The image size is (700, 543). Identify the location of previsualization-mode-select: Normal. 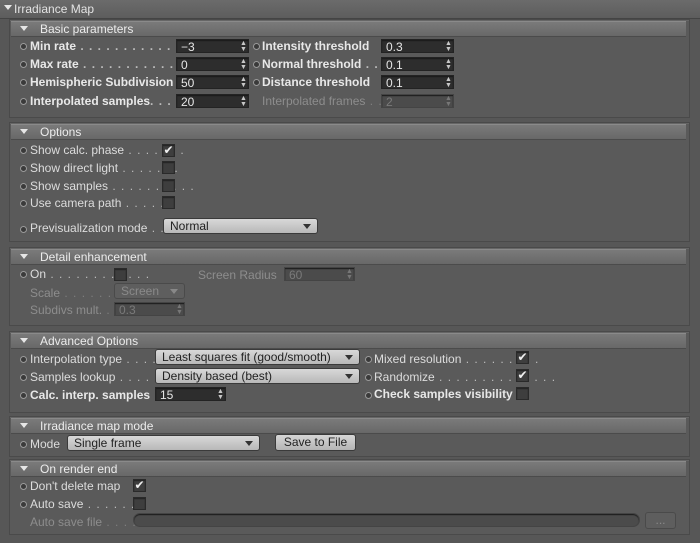
(240, 226).